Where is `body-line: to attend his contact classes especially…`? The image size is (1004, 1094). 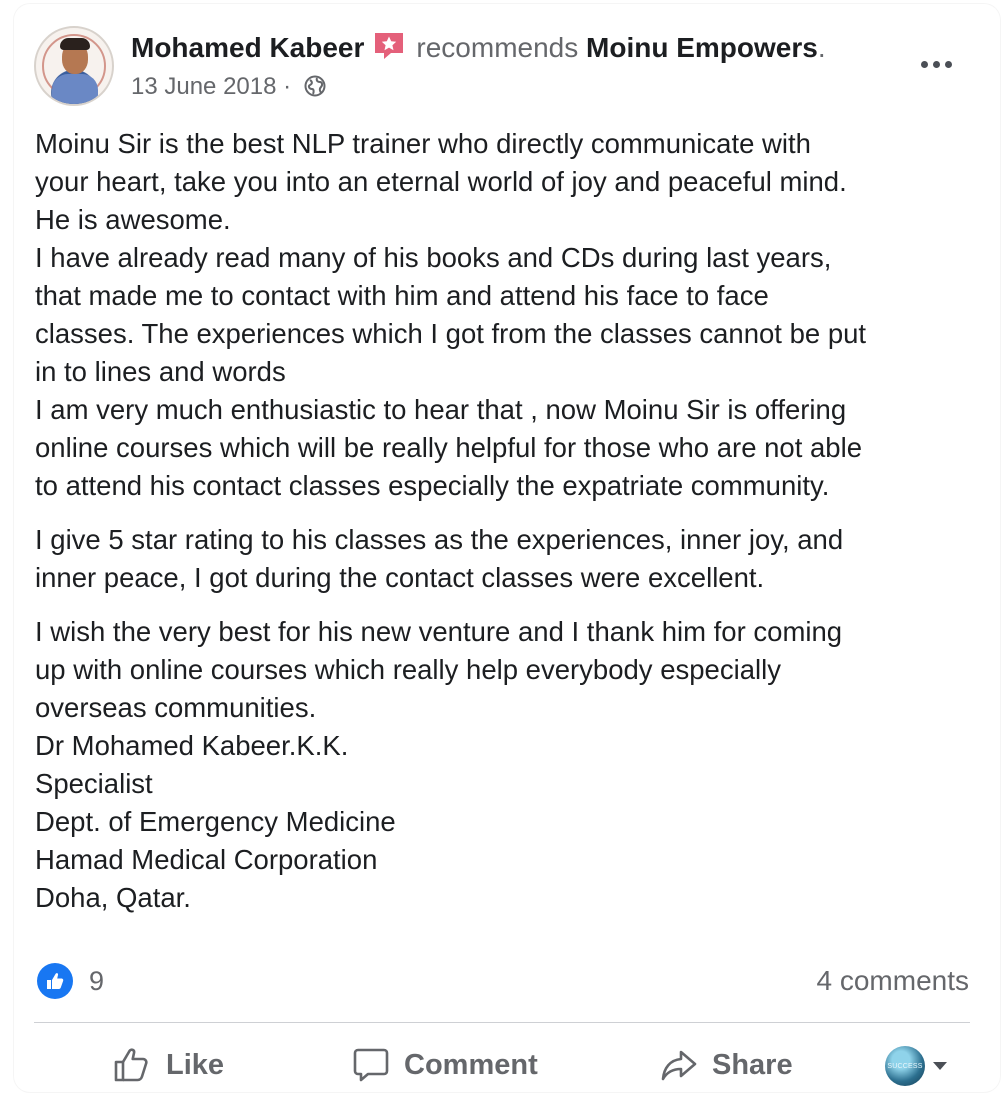
body-line: to attend his contact classes especially… is located at coordinates (432, 485).